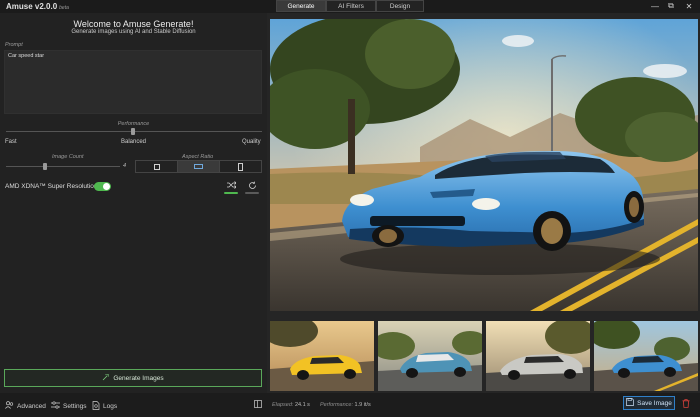  Describe the element at coordinates (32, 6) in the screenshot. I see `app-name: Amuse v2.0.0` at that location.